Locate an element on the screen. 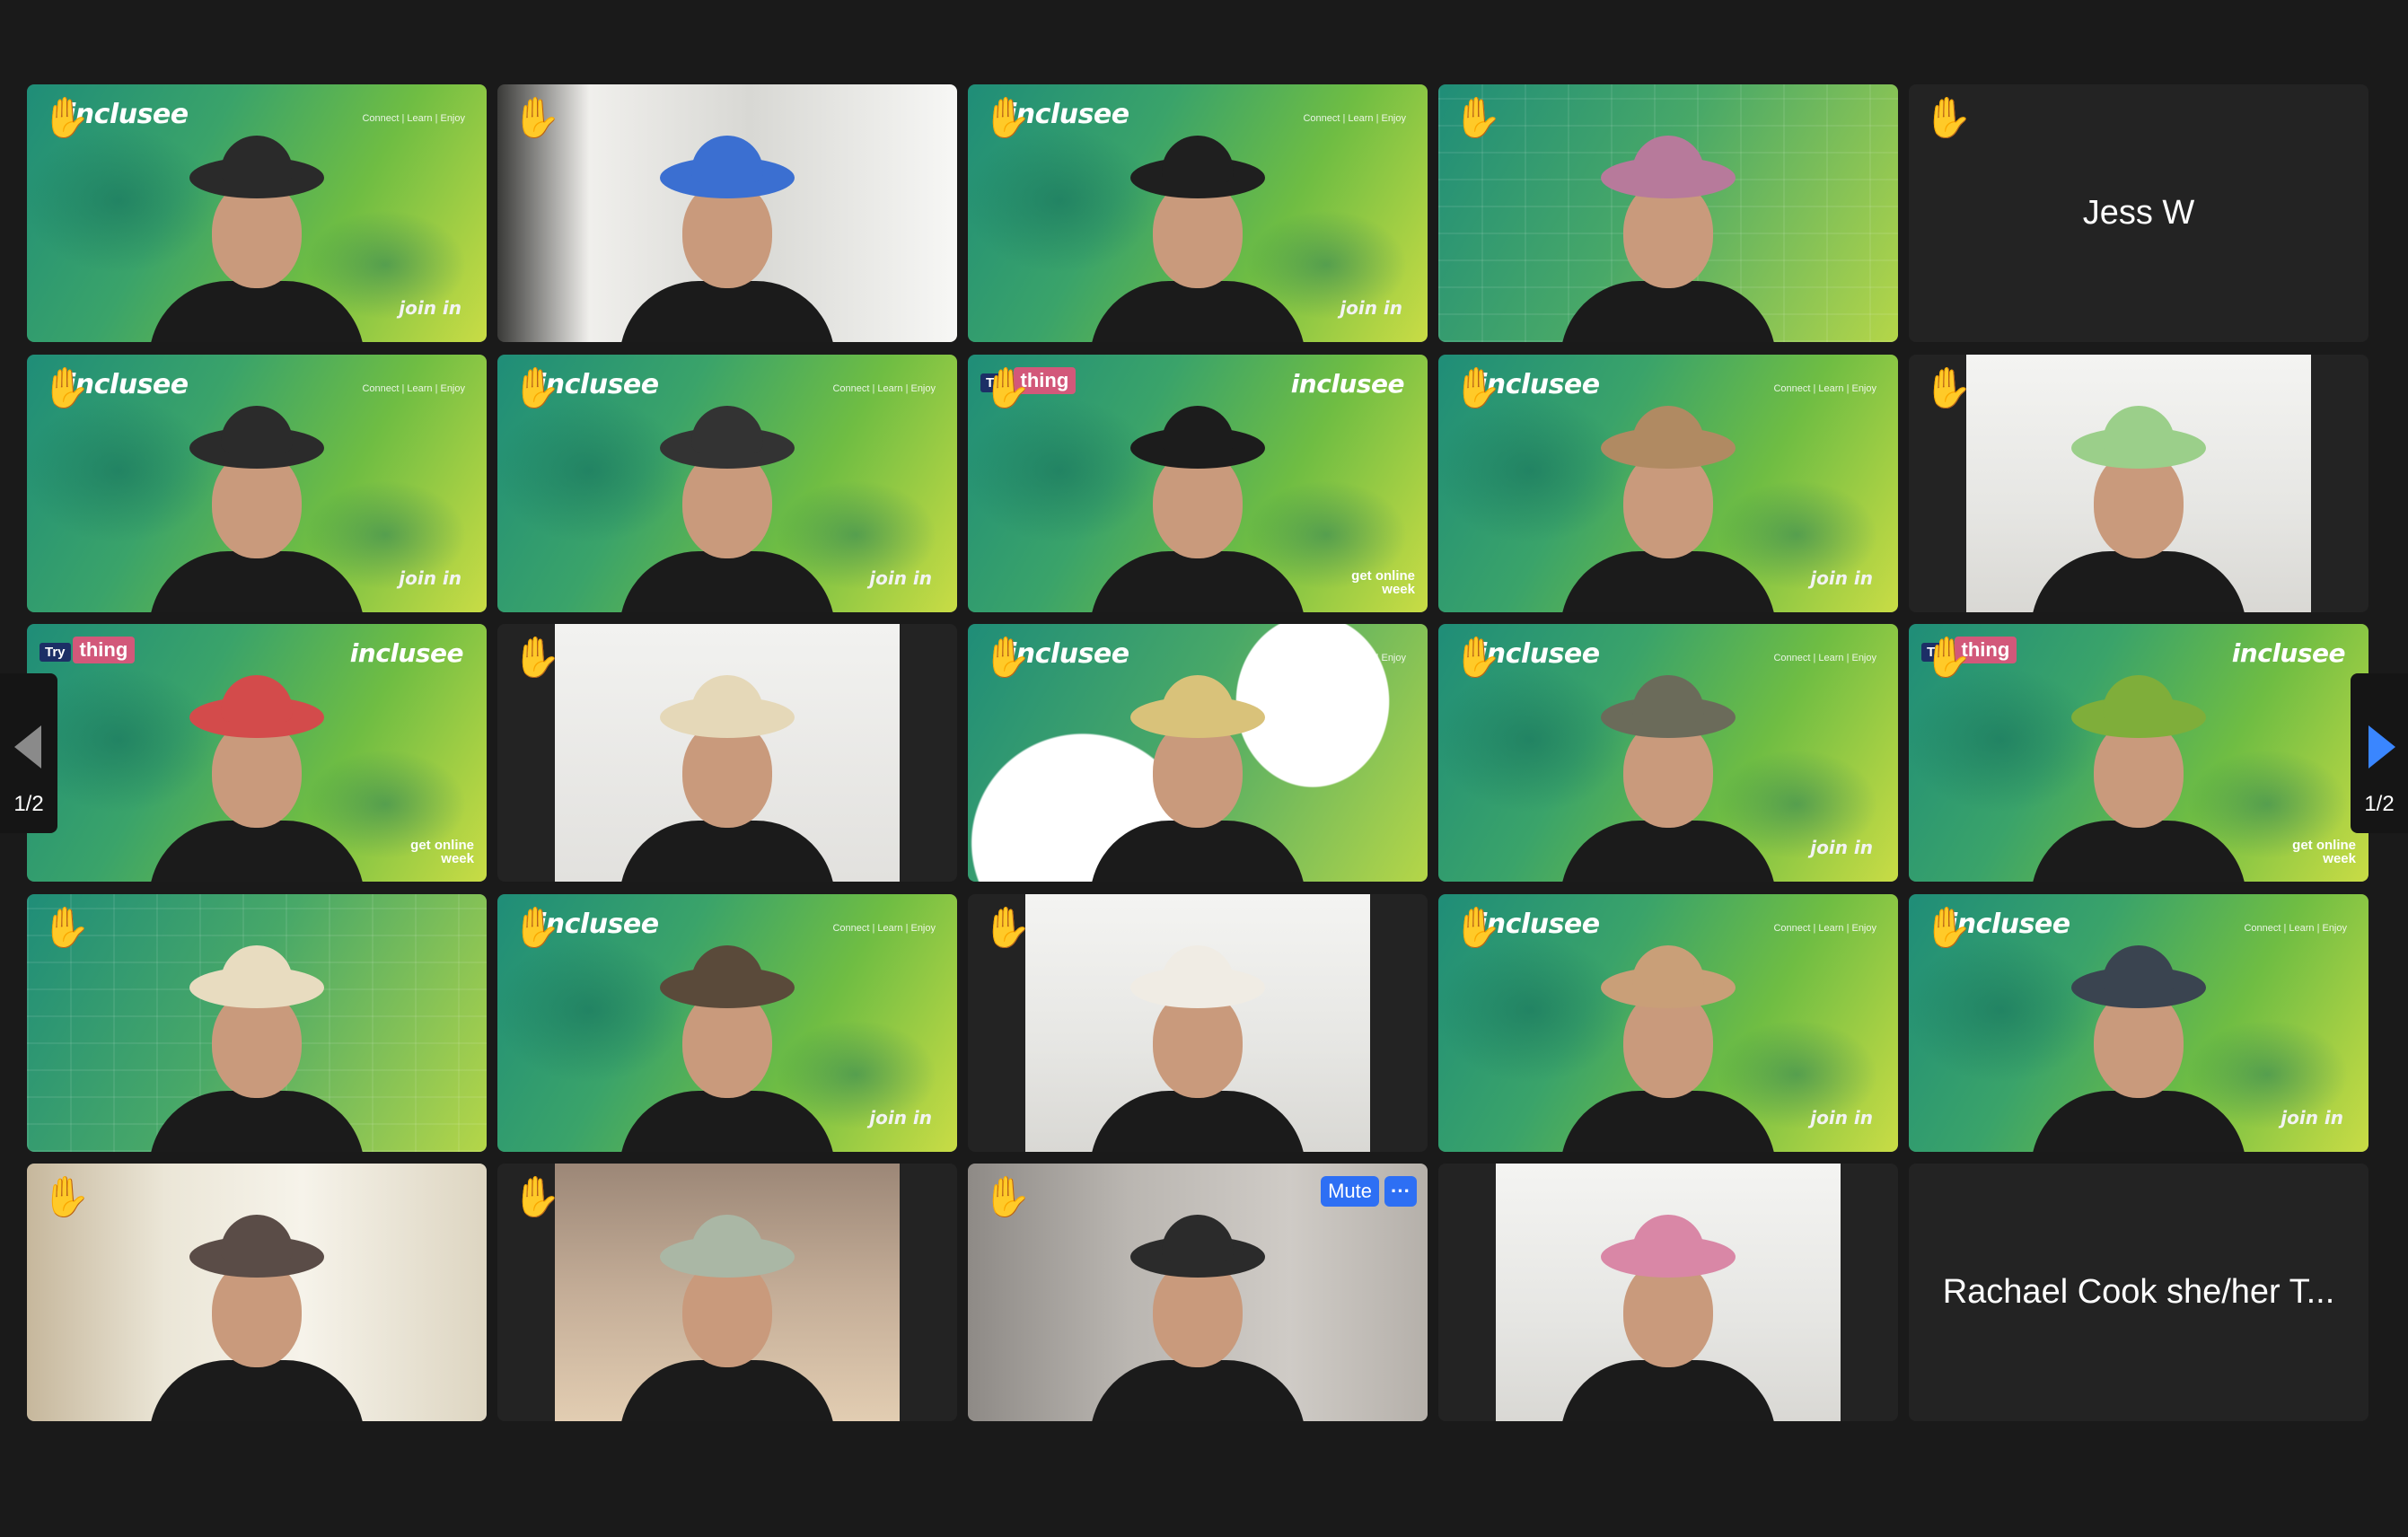 This screenshot has height=1537, width=2408. next-page-button: 1/2 is located at coordinates (2379, 753).